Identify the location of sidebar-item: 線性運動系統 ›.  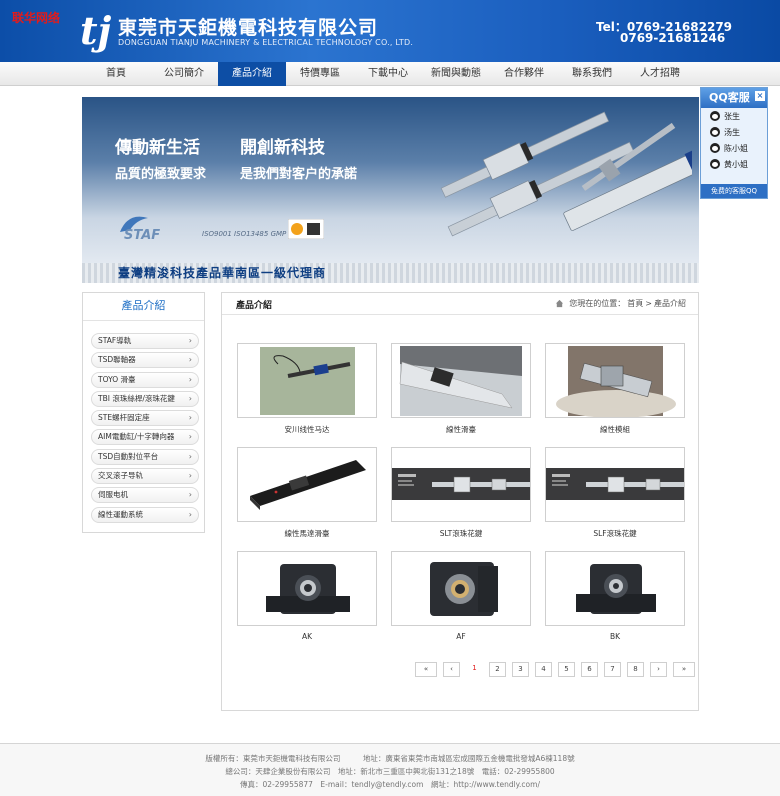
(145, 514).